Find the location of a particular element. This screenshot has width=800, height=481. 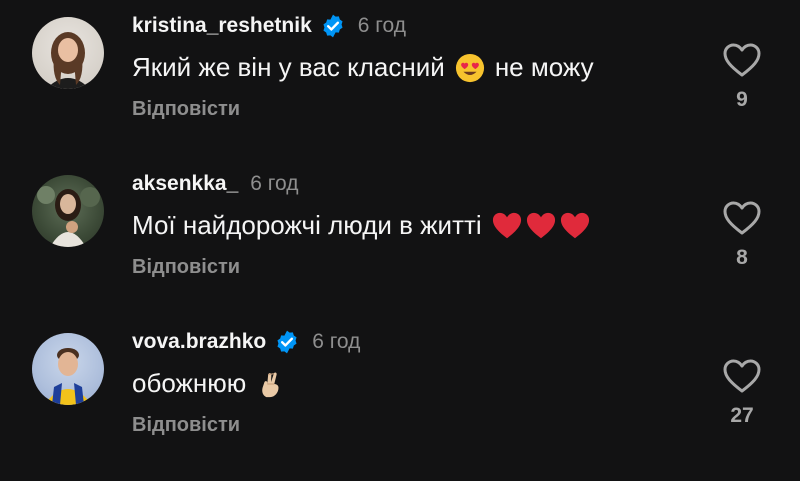

username: kristina_reshetnik is located at coordinates (222, 26).